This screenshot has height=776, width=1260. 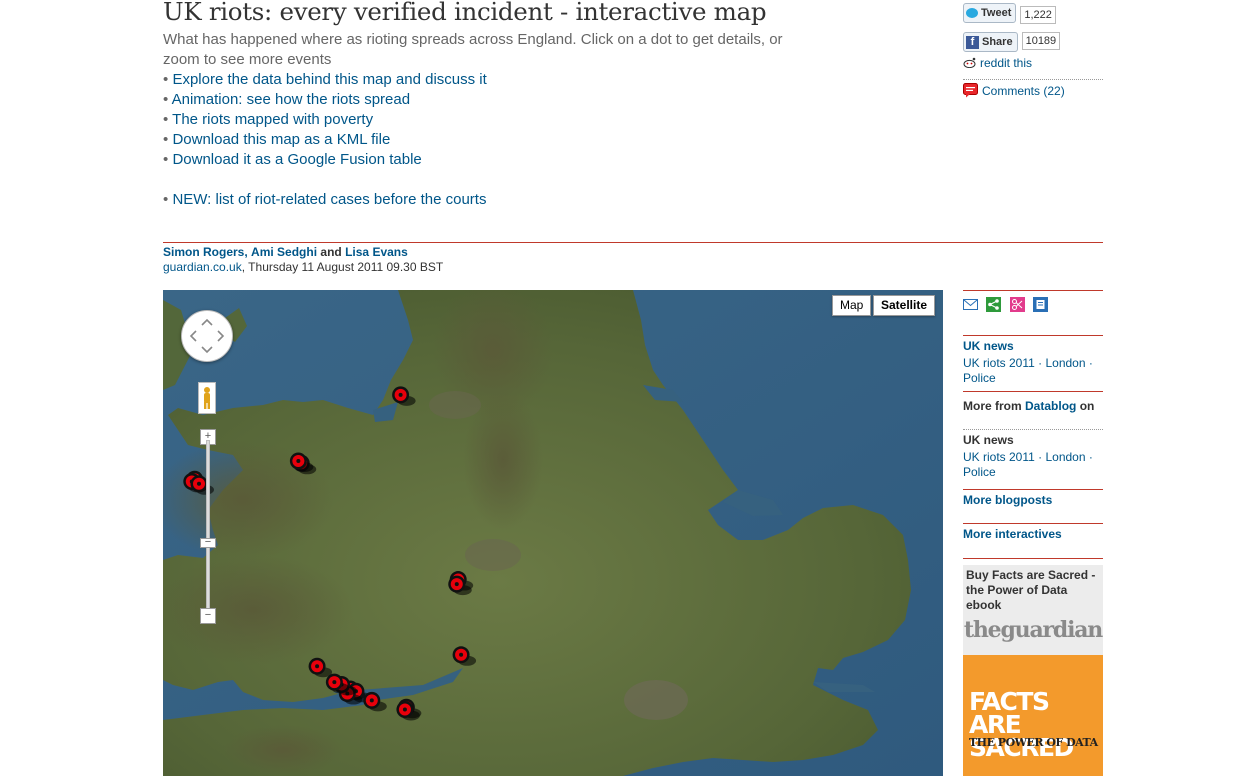 What do you see at coordinates (207, 336) in the screenshot?
I see `pan-control` at bounding box center [207, 336].